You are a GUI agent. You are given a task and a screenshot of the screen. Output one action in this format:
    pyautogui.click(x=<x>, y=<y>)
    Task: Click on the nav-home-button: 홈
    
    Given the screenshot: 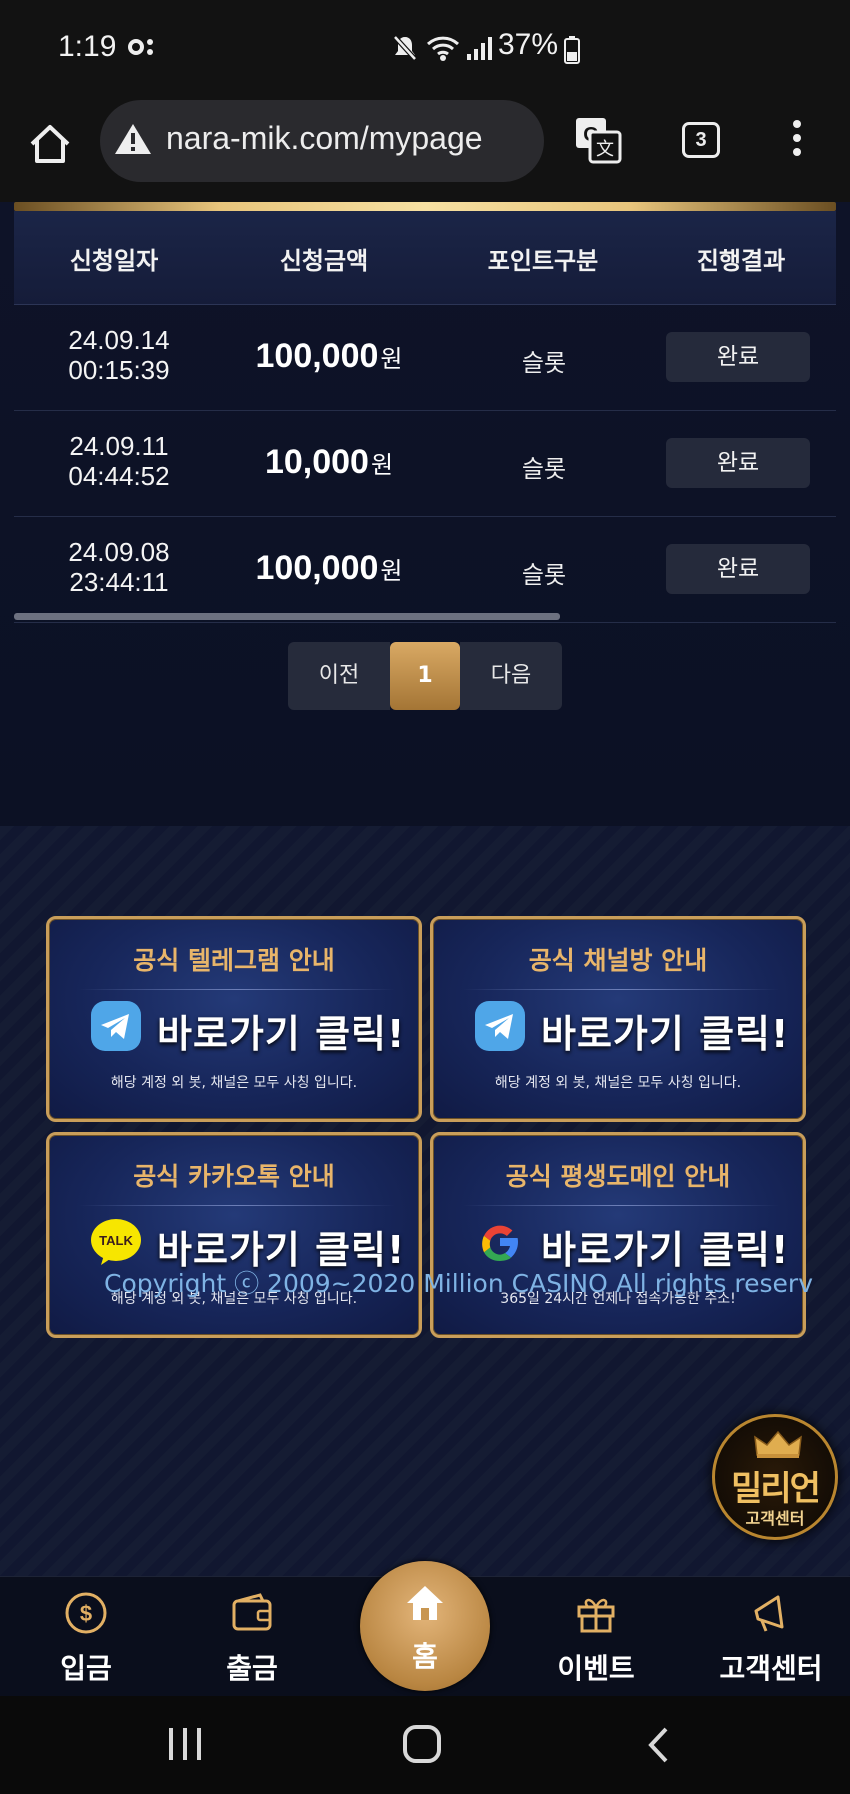 What is the action you would take?
    pyautogui.click(x=425, y=1626)
    